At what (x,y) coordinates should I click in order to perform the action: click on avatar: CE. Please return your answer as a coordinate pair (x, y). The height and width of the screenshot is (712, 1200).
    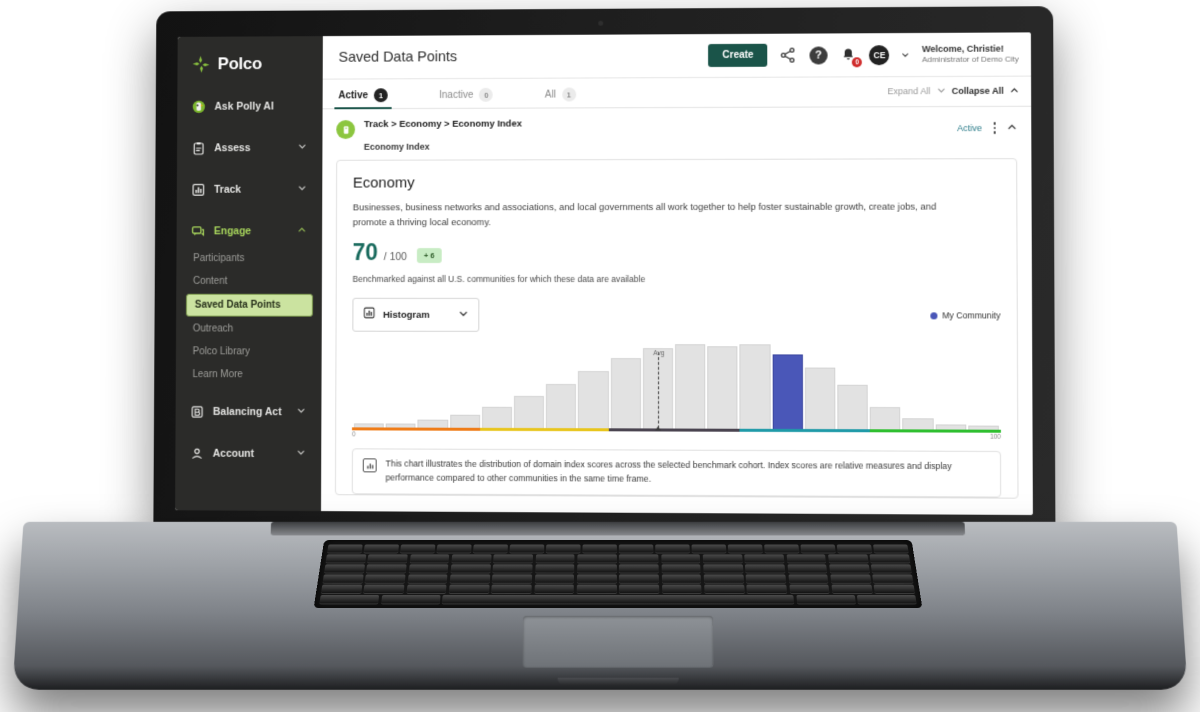
    Looking at the image, I should click on (879, 54).